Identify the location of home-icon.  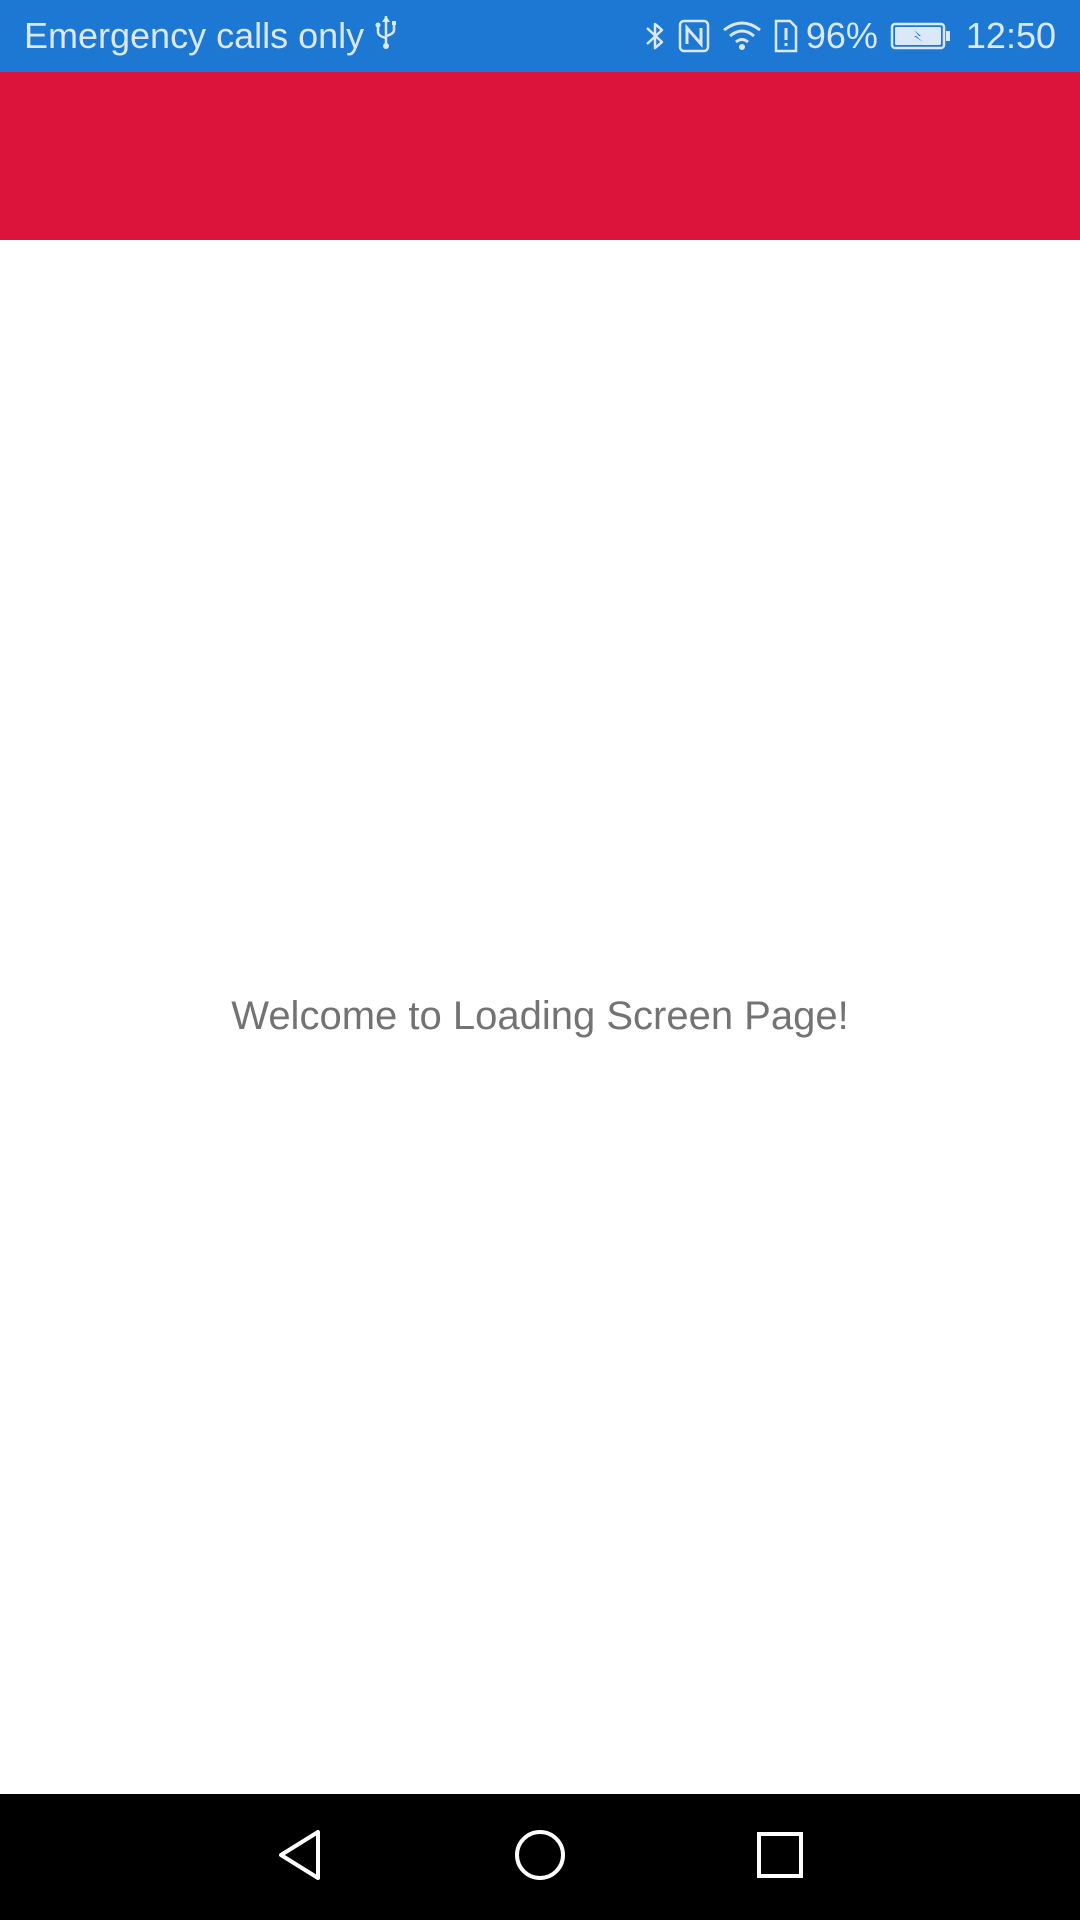
(540, 1857).